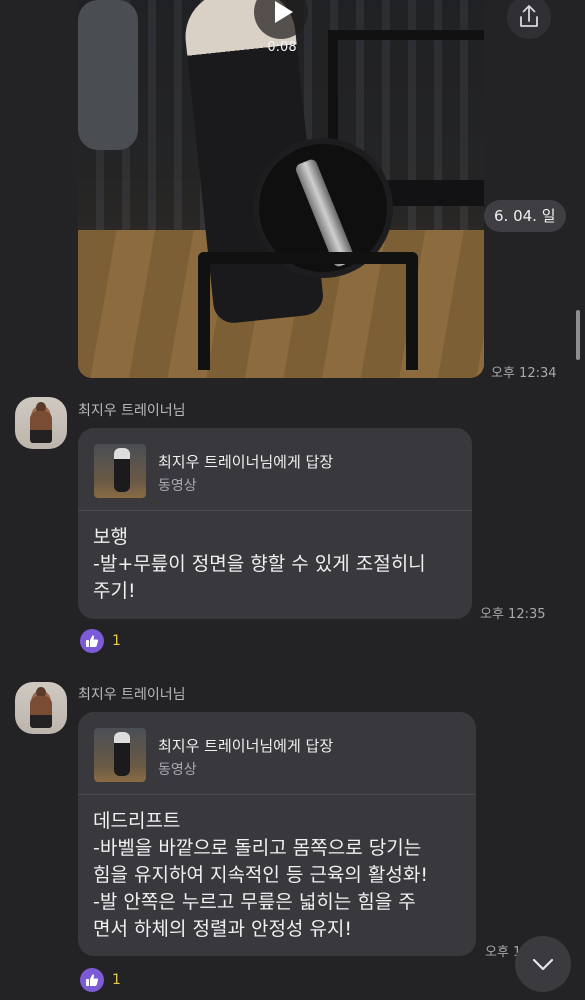 The width and height of the screenshot is (585, 1000). Describe the element at coordinates (513, 614) in the screenshot. I see `message-time: 오후 12:35` at that location.